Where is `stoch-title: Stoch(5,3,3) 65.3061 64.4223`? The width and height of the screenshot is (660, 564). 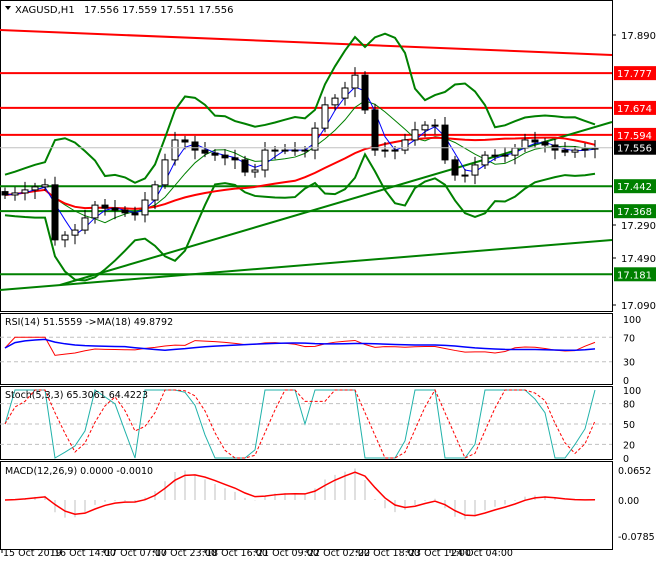 stoch-title: Stoch(5,3,3) 65.3061 64.4223 is located at coordinates (76, 395).